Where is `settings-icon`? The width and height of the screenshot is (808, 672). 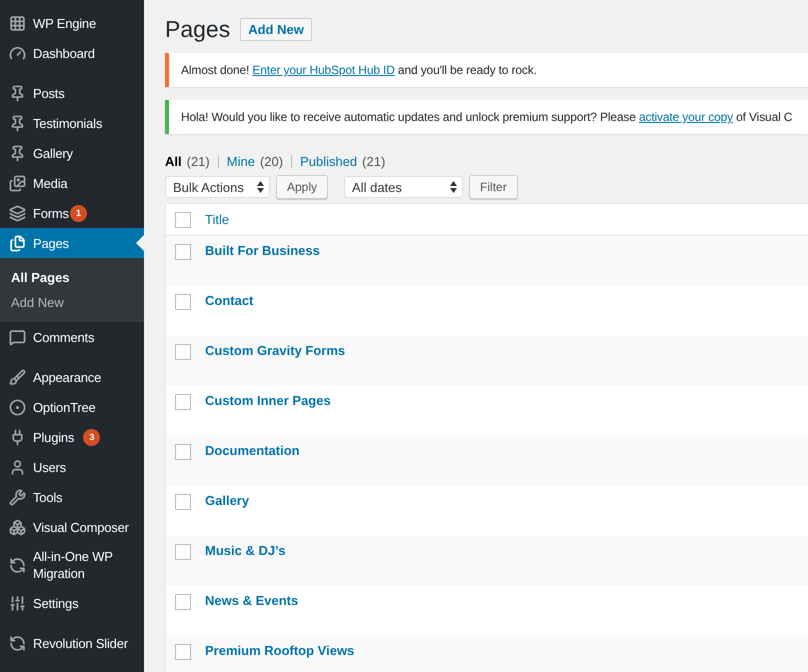 settings-icon is located at coordinates (17, 603).